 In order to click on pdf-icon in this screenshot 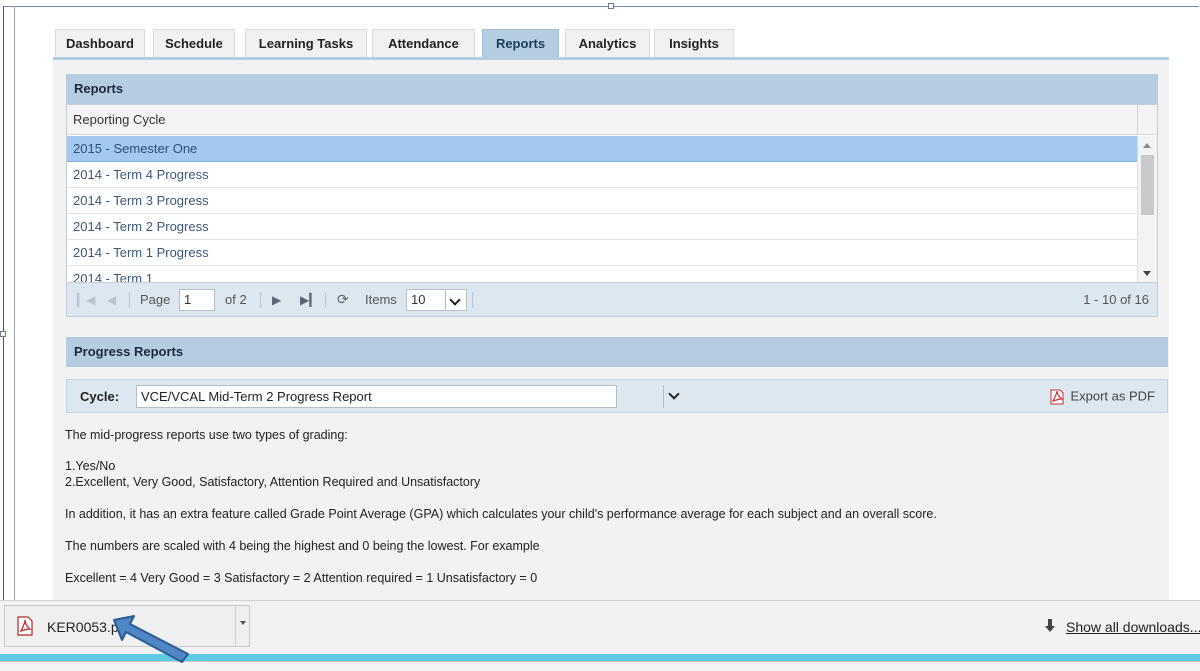, I will do `click(1057, 397)`.